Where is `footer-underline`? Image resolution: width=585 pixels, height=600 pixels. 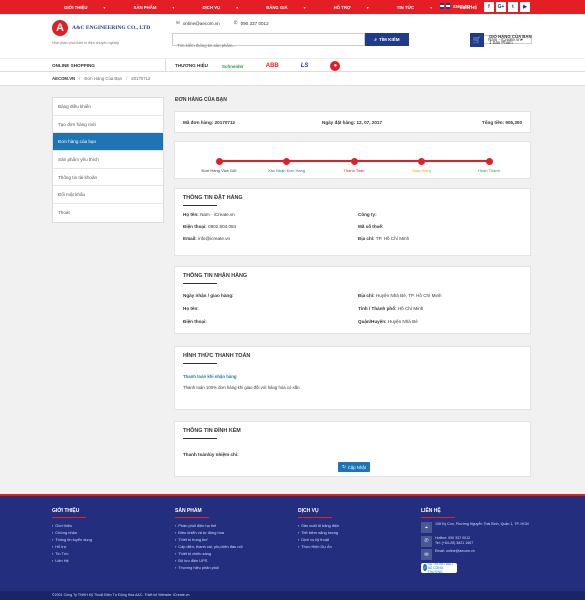 footer-underline is located at coordinates (315, 517).